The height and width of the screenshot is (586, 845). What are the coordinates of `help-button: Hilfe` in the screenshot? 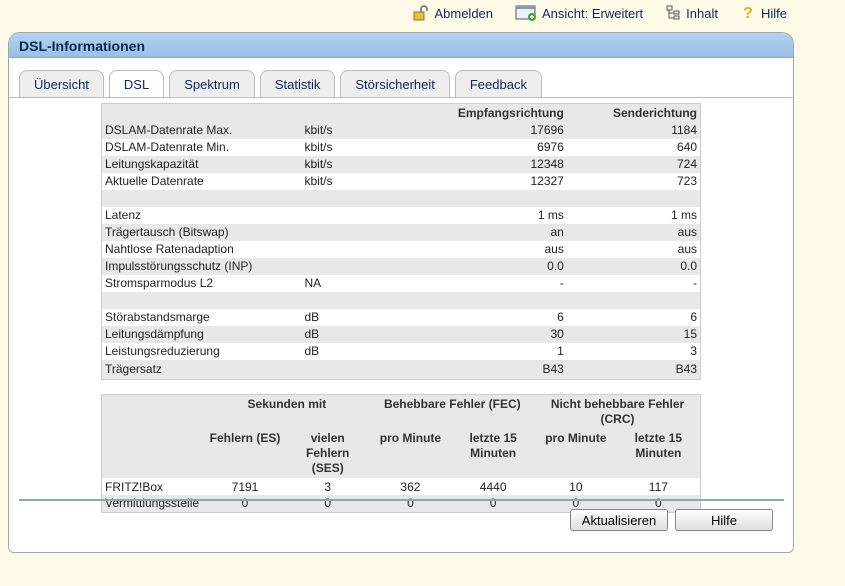 It's located at (724, 520).